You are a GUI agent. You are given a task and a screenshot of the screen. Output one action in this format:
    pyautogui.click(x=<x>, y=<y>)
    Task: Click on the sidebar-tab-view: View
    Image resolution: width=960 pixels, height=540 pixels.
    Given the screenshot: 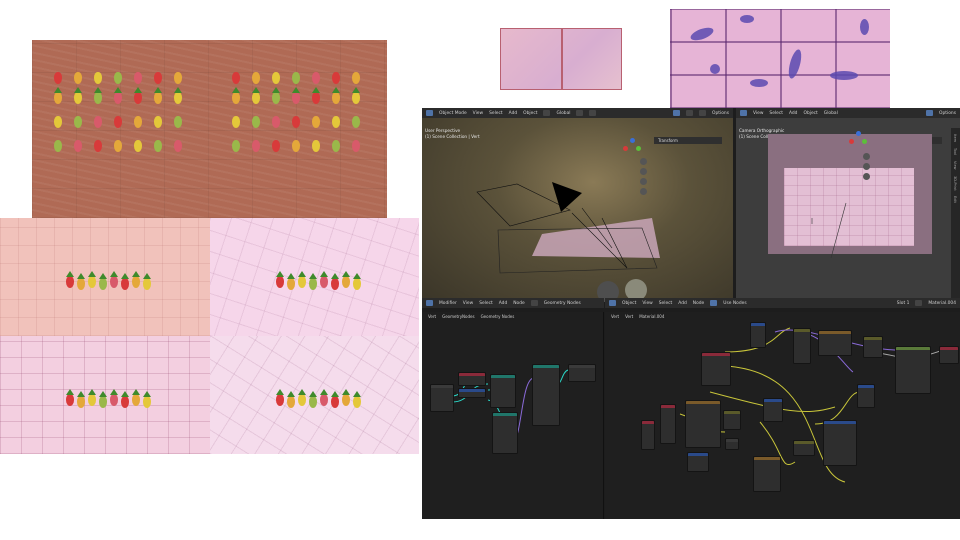 What is the action you would take?
    pyautogui.click(x=955, y=165)
    